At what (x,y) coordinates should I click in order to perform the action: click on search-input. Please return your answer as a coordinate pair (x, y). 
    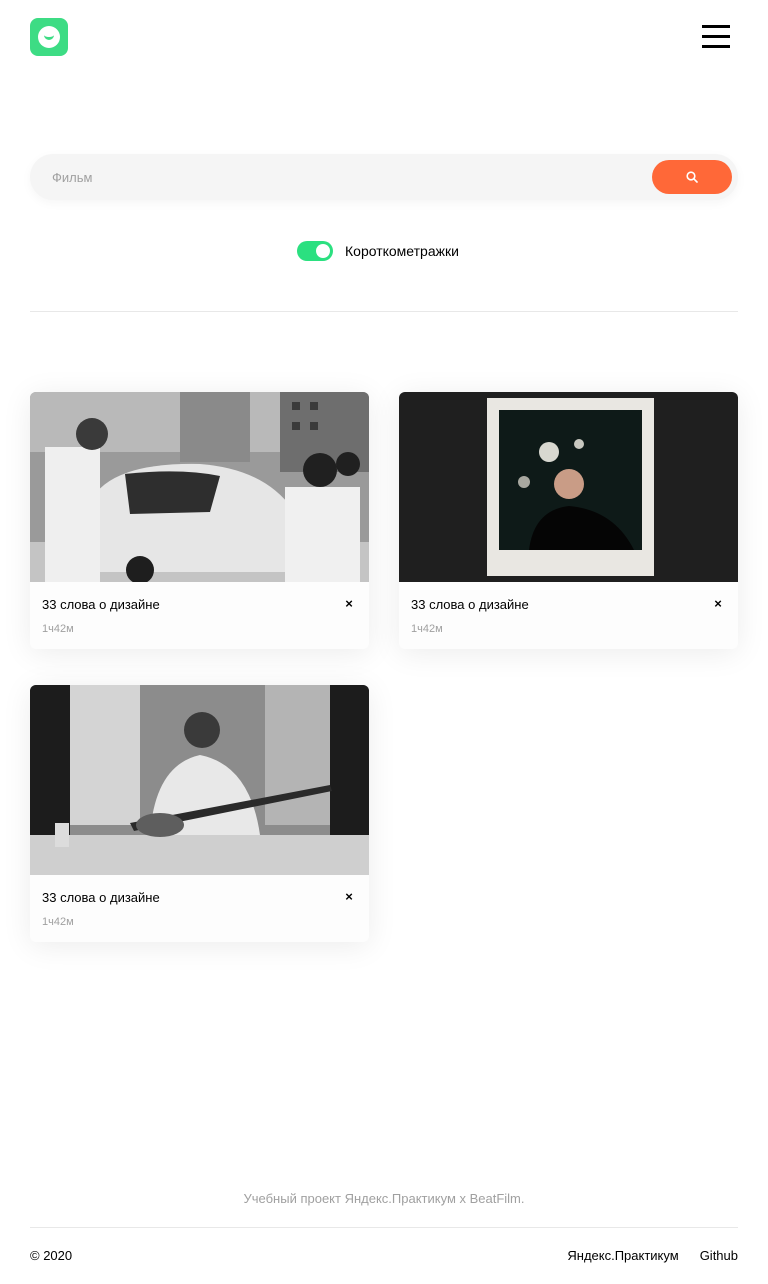
    Looking at the image, I should click on (330, 177).